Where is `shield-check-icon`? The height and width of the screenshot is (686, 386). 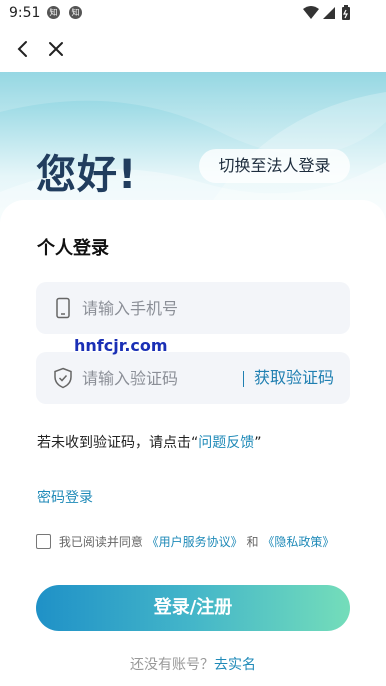
shield-check-icon is located at coordinates (63, 378).